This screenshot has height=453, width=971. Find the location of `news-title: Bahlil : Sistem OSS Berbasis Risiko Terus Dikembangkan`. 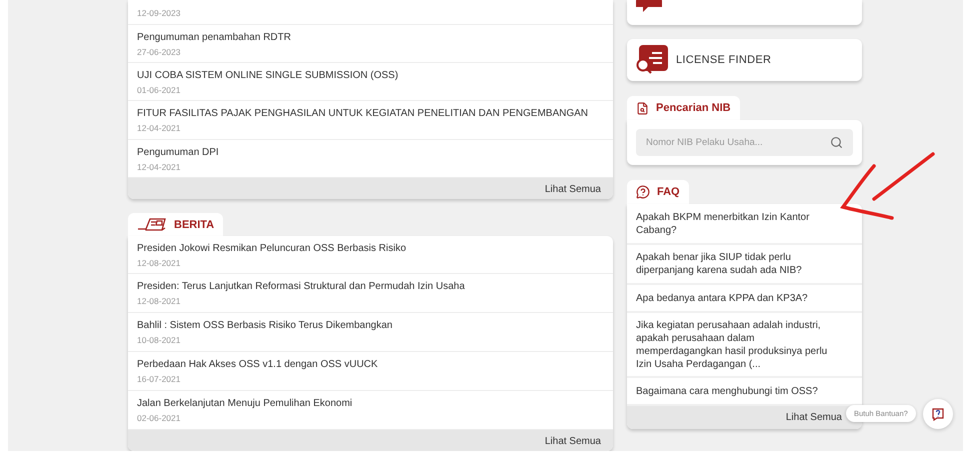

news-title: Bahlil : Sistem OSS Berbasis Risiko Terus Dikembangkan is located at coordinates (370, 326).